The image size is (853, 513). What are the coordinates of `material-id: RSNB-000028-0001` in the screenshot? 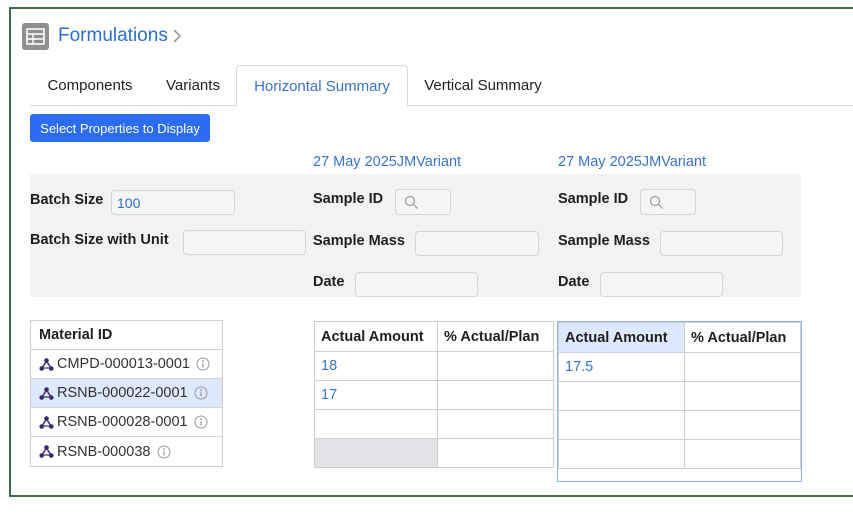 It's located at (122, 422).